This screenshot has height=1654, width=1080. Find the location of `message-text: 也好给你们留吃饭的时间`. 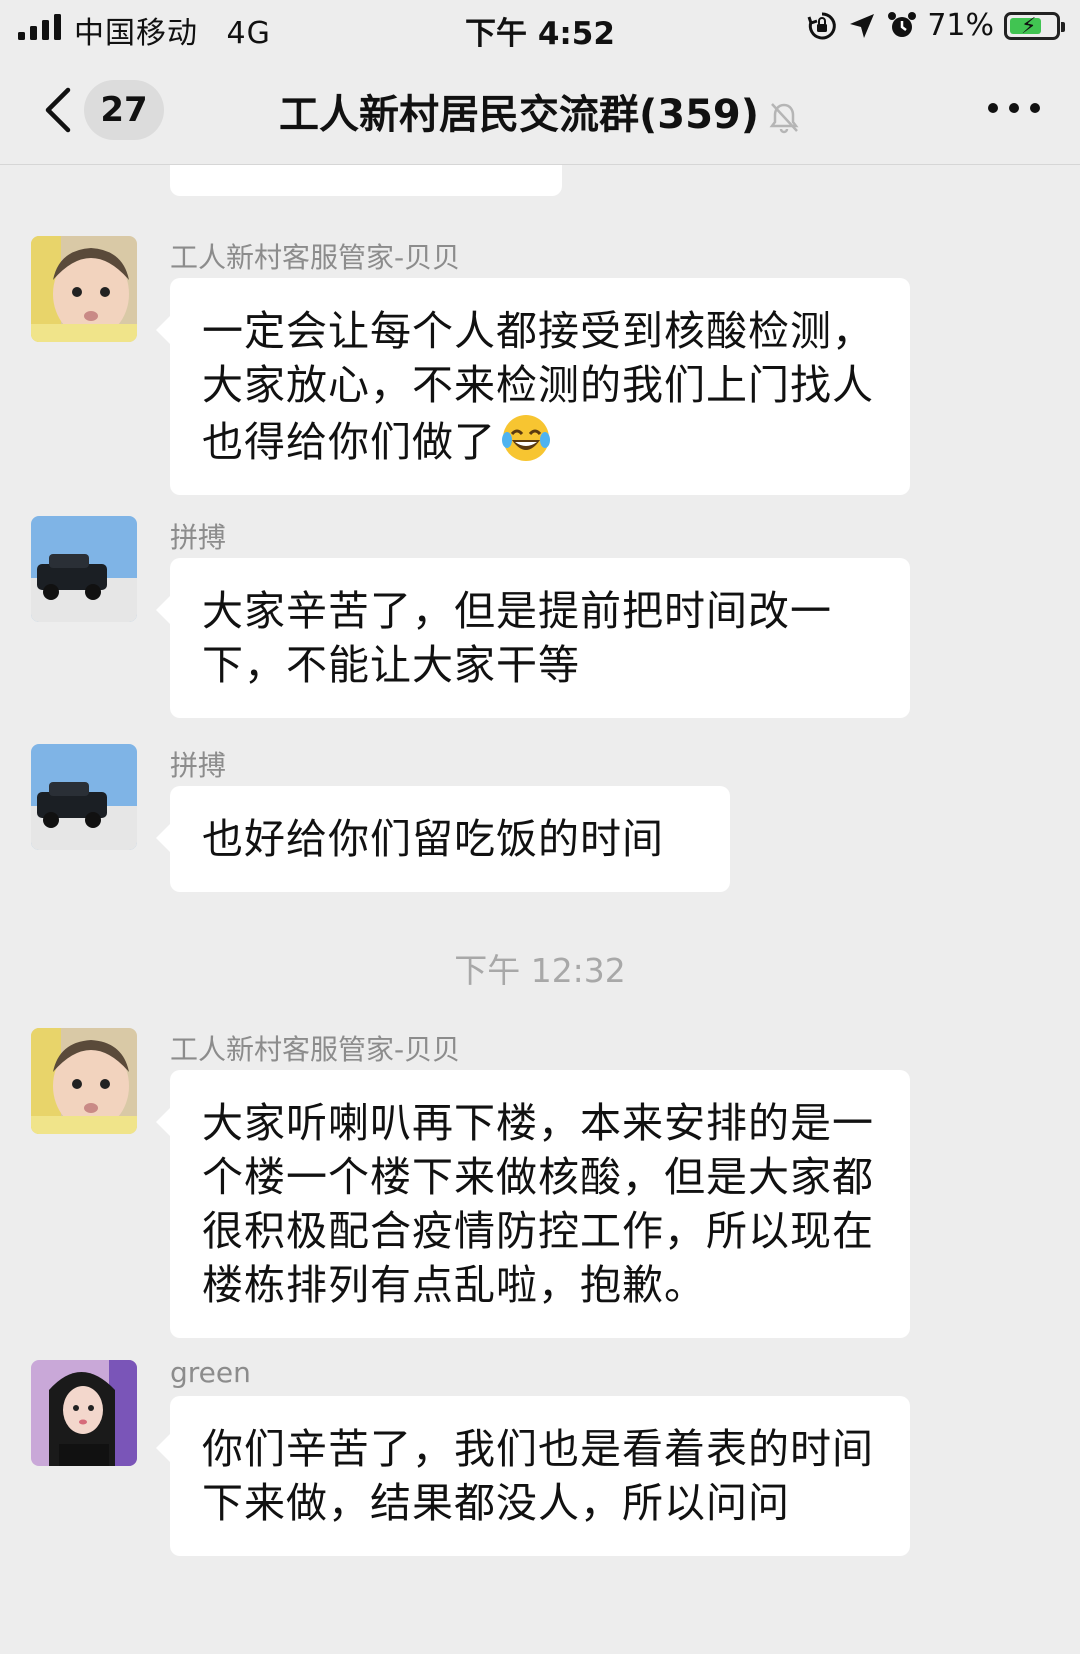

message-text: 也好给你们留吃饭的时间 is located at coordinates (433, 839).